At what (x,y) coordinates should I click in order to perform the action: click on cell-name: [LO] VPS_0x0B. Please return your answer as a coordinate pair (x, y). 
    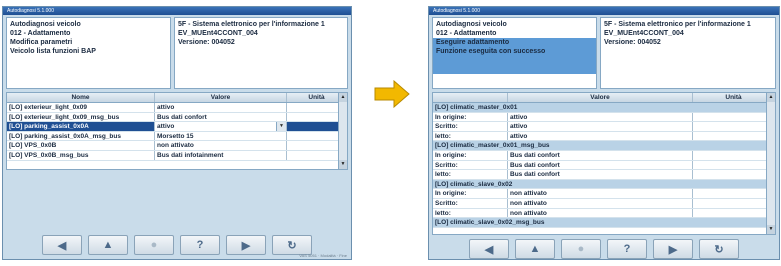
    Looking at the image, I should click on (81, 145).